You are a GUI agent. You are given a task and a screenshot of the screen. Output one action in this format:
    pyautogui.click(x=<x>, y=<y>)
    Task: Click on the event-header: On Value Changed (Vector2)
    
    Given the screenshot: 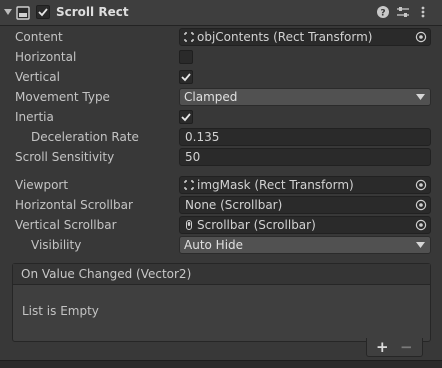 What is the action you would take?
    pyautogui.click(x=221, y=274)
    